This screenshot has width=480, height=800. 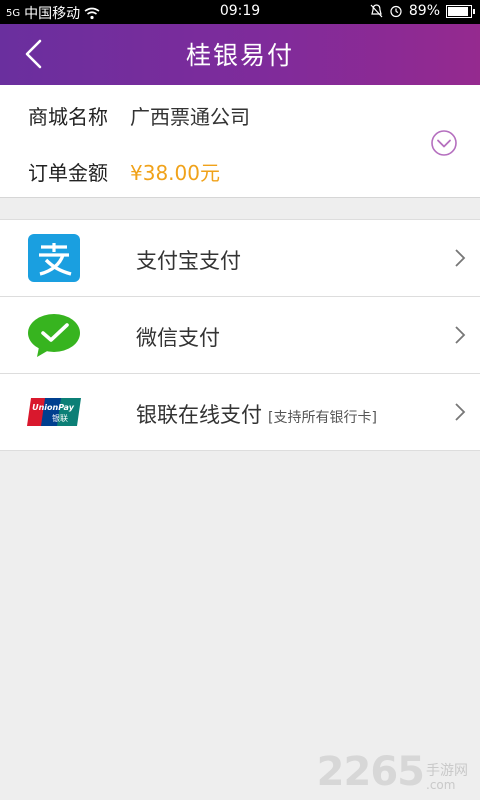 I want to click on status-right: 89%, so click(x=422, y=11).